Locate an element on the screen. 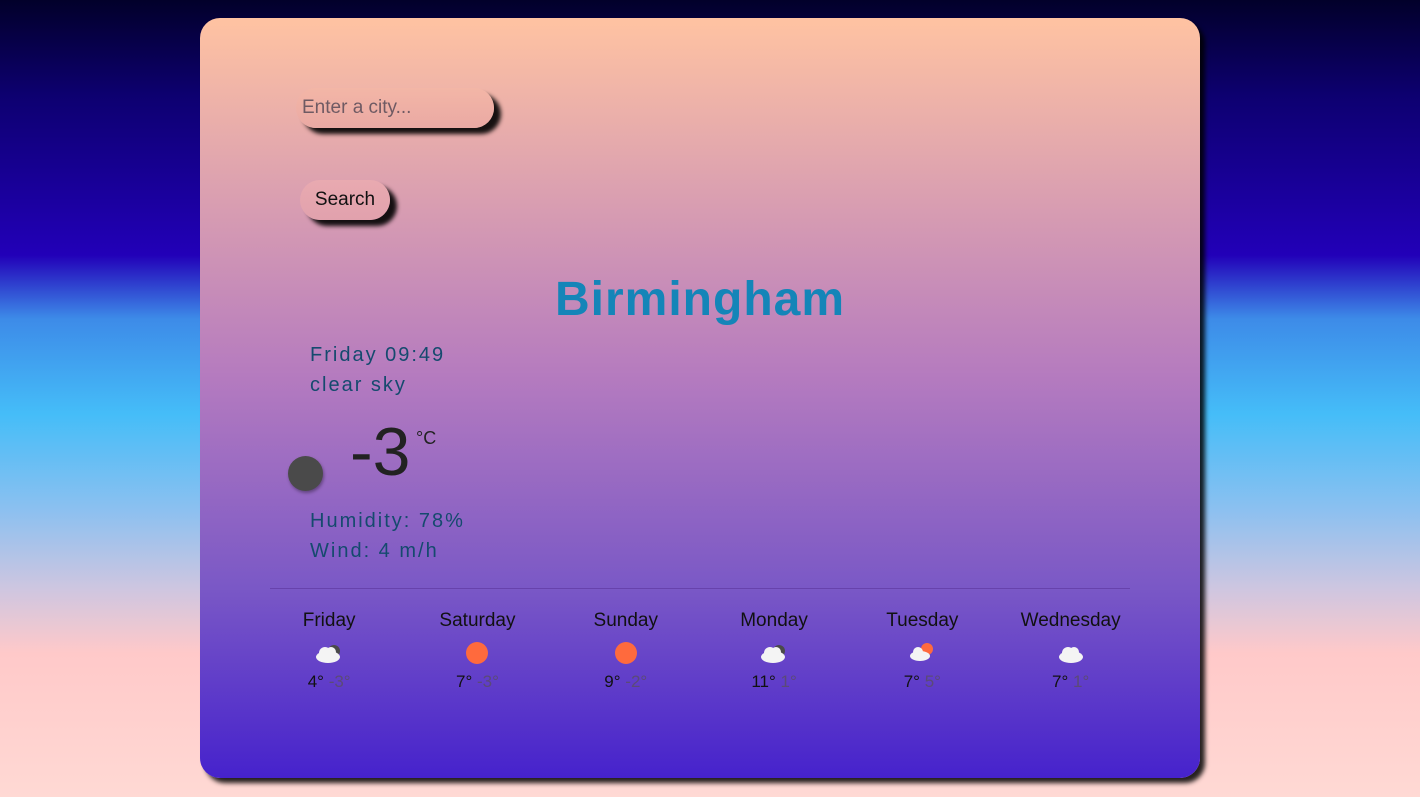 The width and height of the screenshot is (1420, 797). divider is located at coordinates (700, 588).